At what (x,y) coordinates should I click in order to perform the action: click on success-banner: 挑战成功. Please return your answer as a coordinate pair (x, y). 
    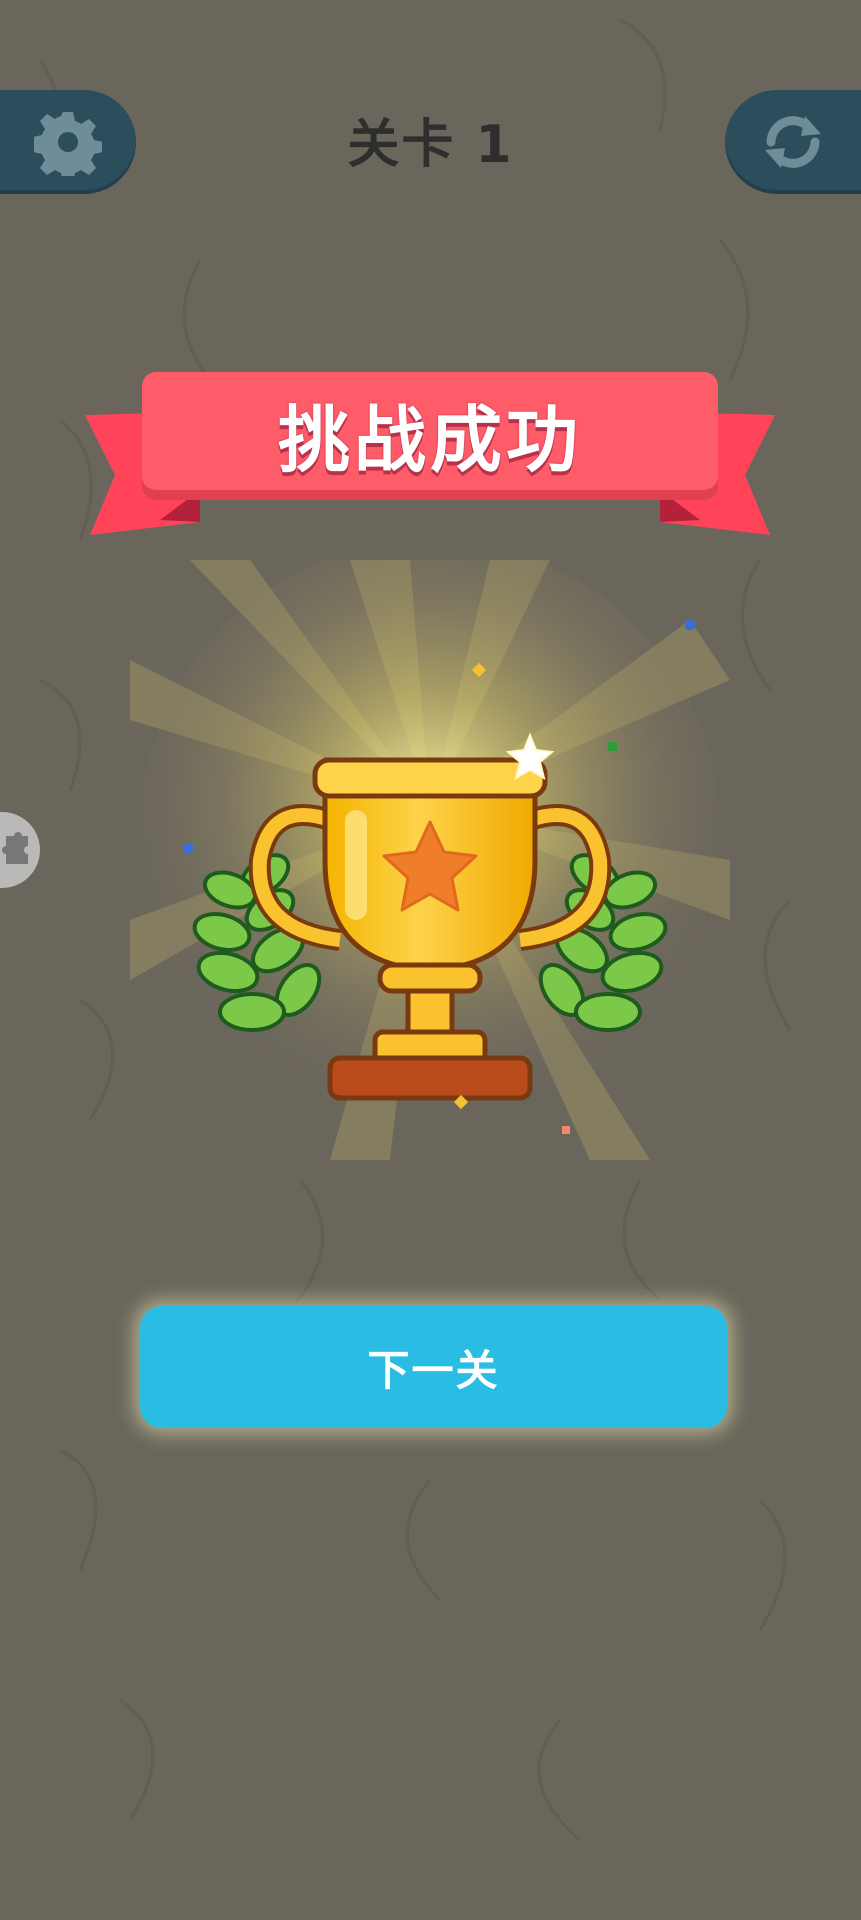
    Looking at the image, I should click on (430, 455).